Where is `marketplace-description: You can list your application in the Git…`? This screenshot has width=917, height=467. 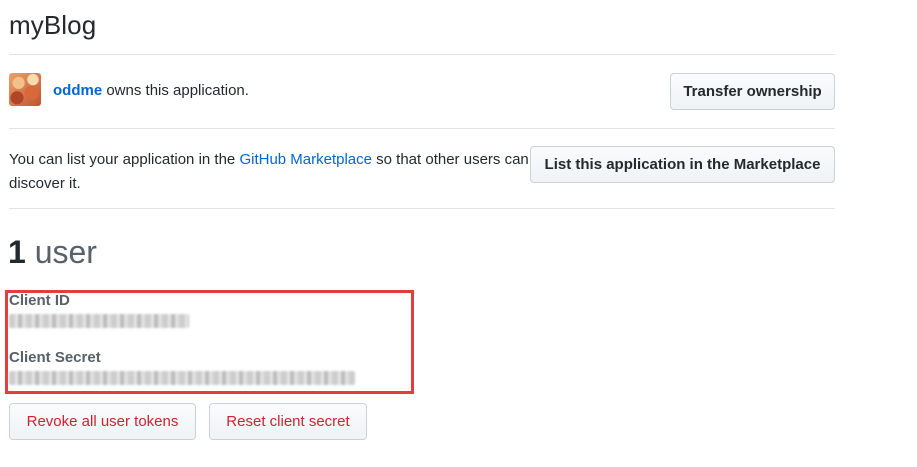 marketplace-description: You can list your application in the Git… is located at coordinates (269, 172).